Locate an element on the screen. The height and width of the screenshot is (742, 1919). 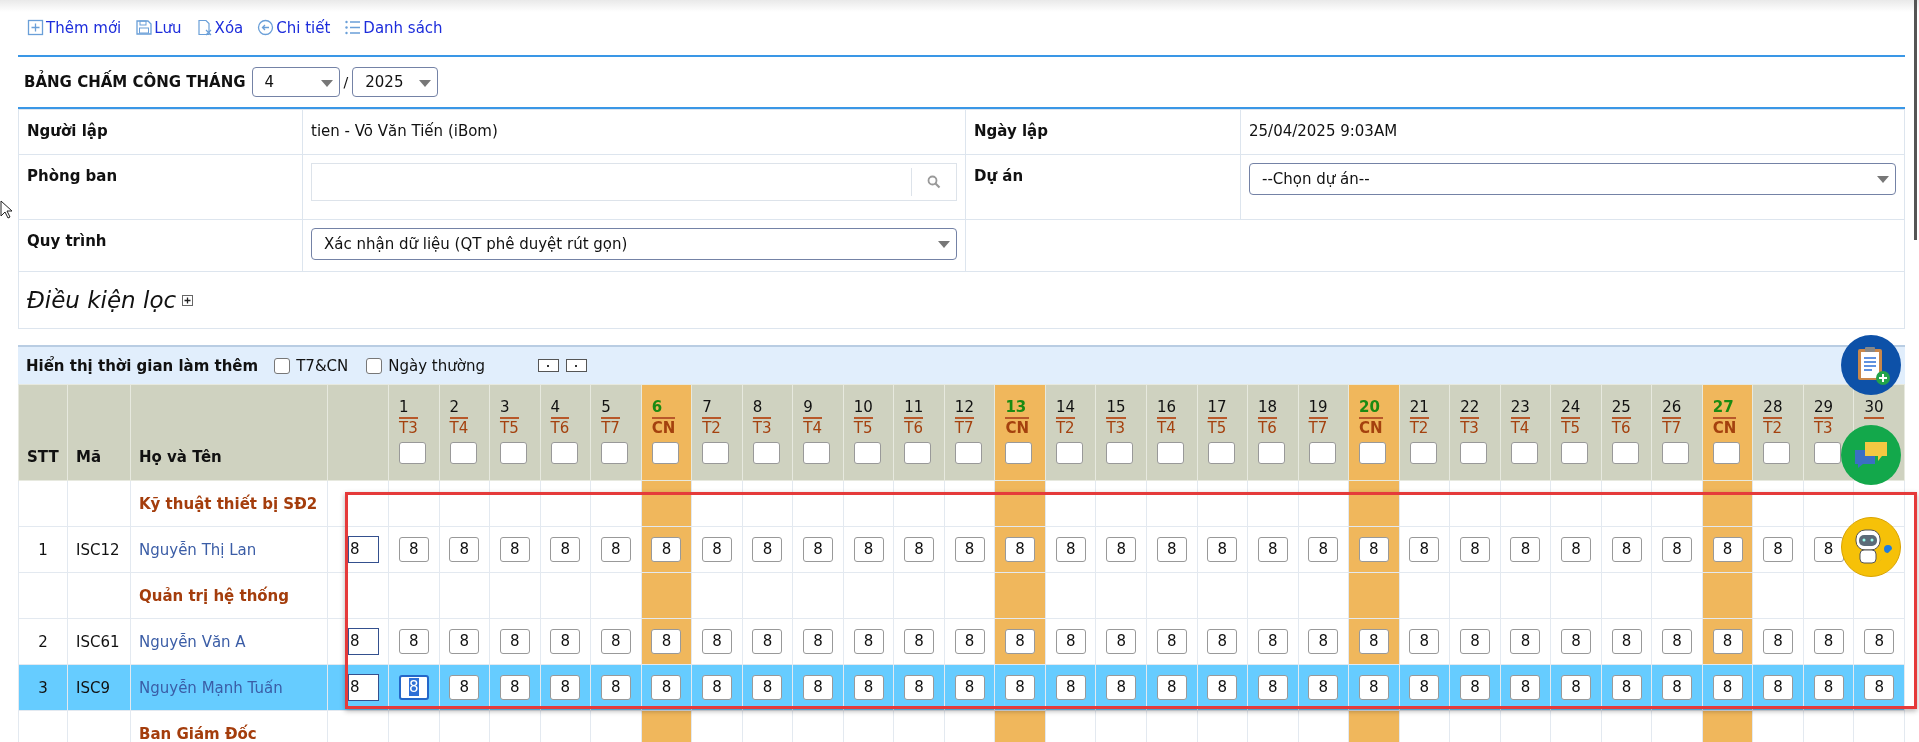
project-select: --Chọn dự án-- is located at coordinates (1572, 179).